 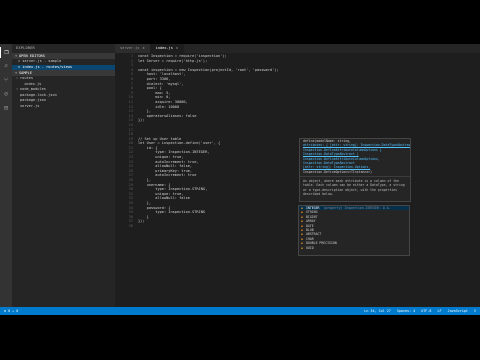 I want to click on tab-label: index.js, so click(x=164, y=48).